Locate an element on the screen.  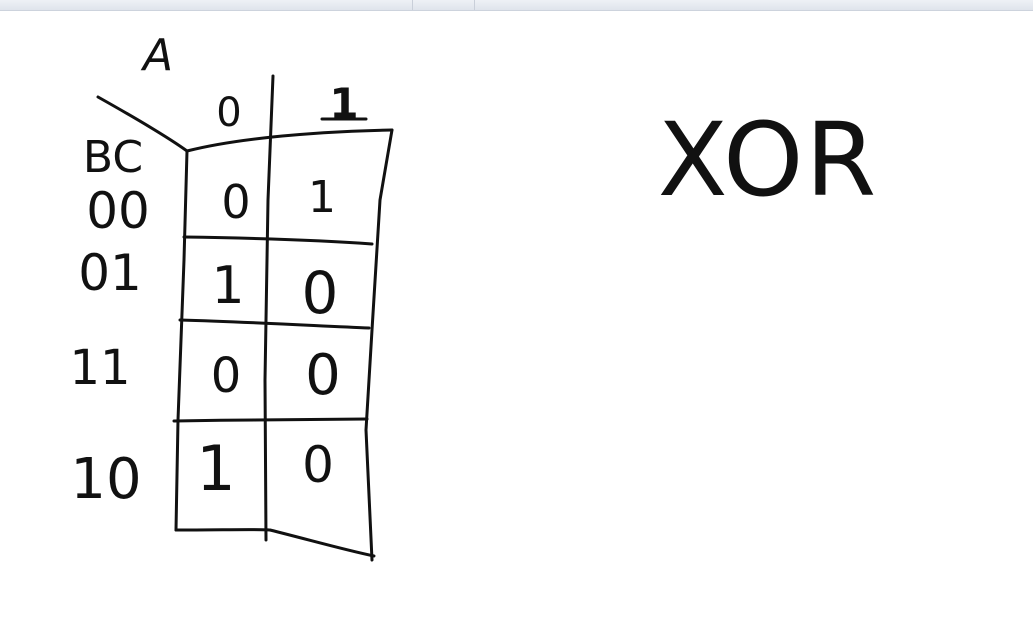
grid-right-line is located at coordinates (379, 345).